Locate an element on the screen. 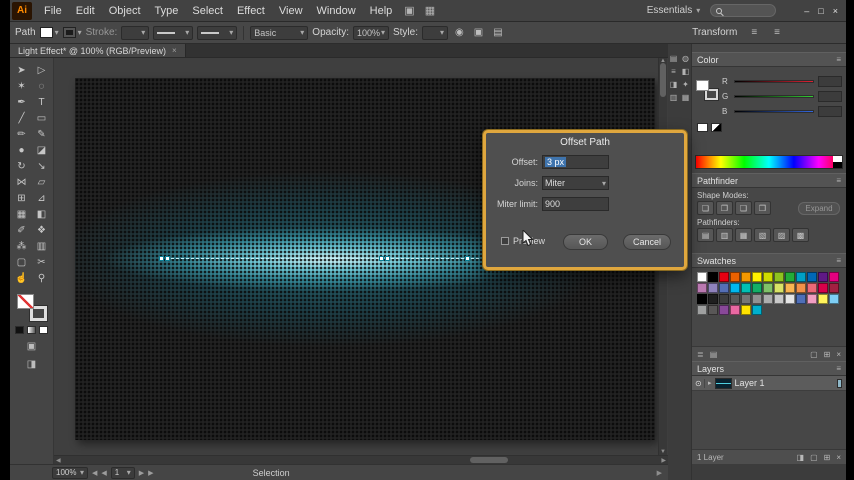 The image size is (854, 480). stroke-panel-icon: ≡ is located at coordinates (673, 71).